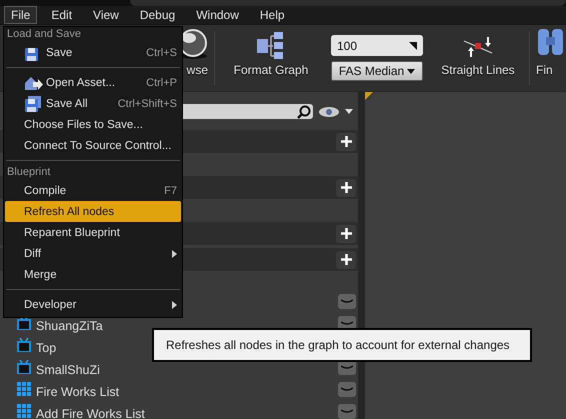  I want to click on house-arrow-icon, so click(34, 82).